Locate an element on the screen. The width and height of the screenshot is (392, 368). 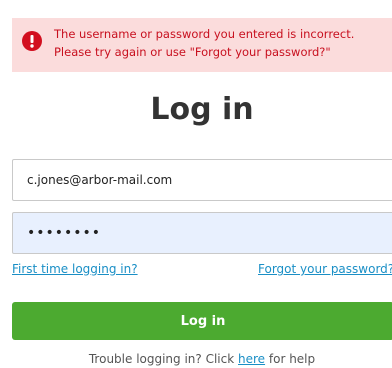
forgot-password-link: Forgot your password? is located at coordinates (325, 269).